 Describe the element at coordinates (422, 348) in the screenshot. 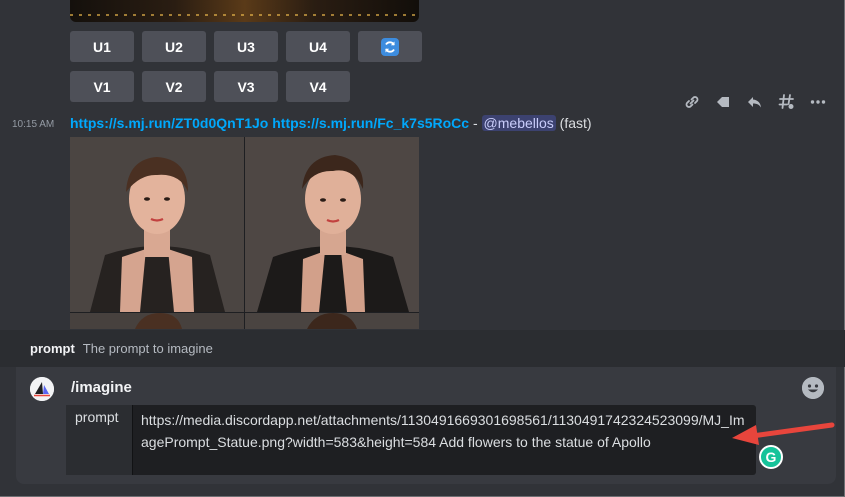

I see `command-option-hint: prompt The prompt to imagine` at that location.